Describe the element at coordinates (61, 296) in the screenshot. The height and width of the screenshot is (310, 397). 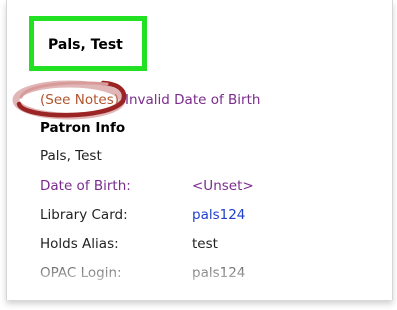
I see `field-label: Email:` at that location.